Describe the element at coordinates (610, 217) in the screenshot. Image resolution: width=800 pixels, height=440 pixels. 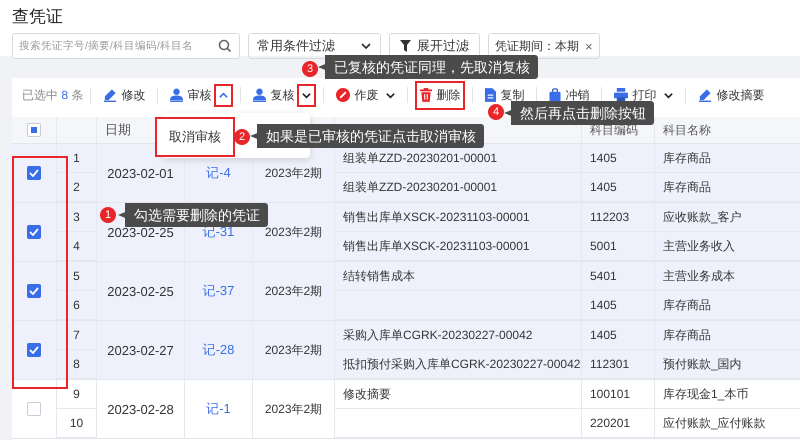
I see `table-cell: 112203` at that location.